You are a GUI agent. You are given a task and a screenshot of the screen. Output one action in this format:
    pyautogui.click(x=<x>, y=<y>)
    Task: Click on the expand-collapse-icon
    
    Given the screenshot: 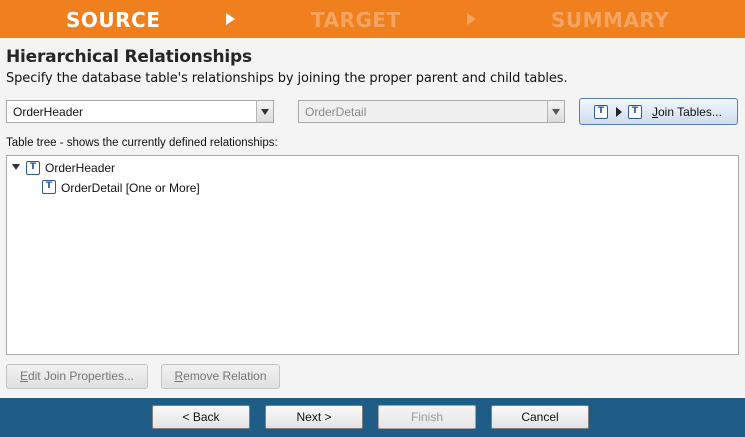 What is the action you would take?
    pyautogui.click(x=16, y=167)
    